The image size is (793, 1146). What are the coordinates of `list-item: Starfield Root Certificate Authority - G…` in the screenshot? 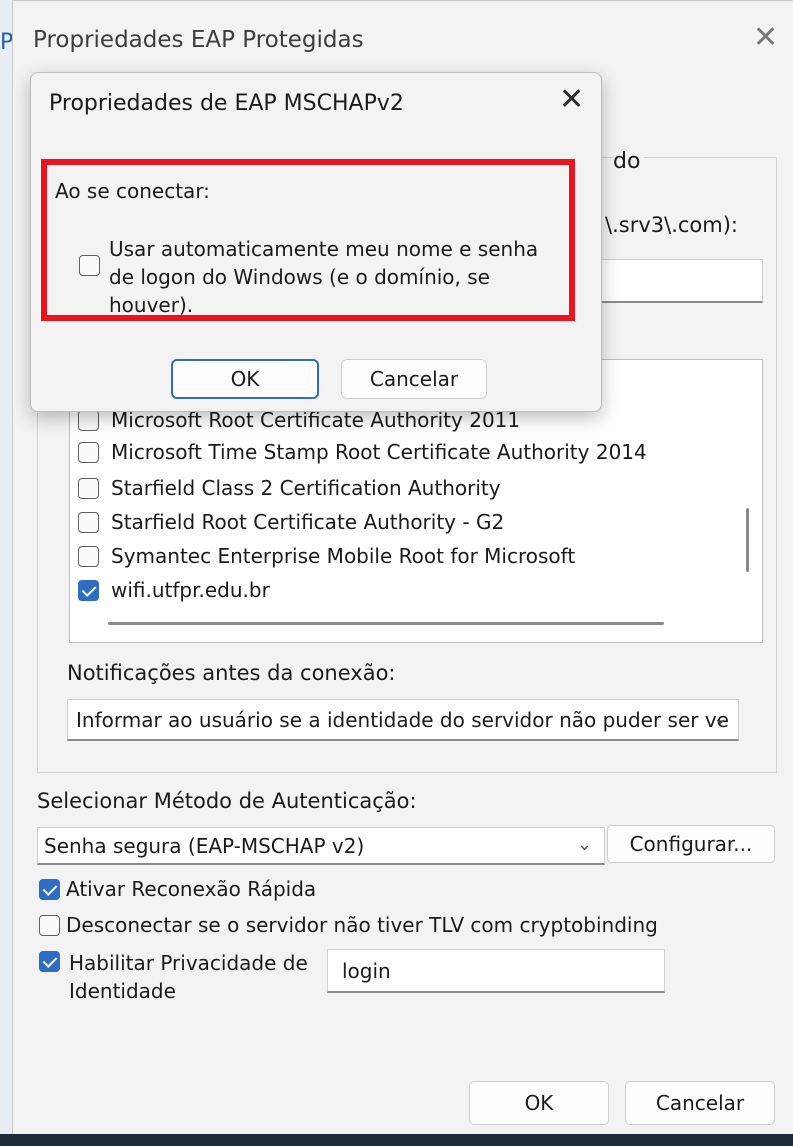 It's located at (291, 522).